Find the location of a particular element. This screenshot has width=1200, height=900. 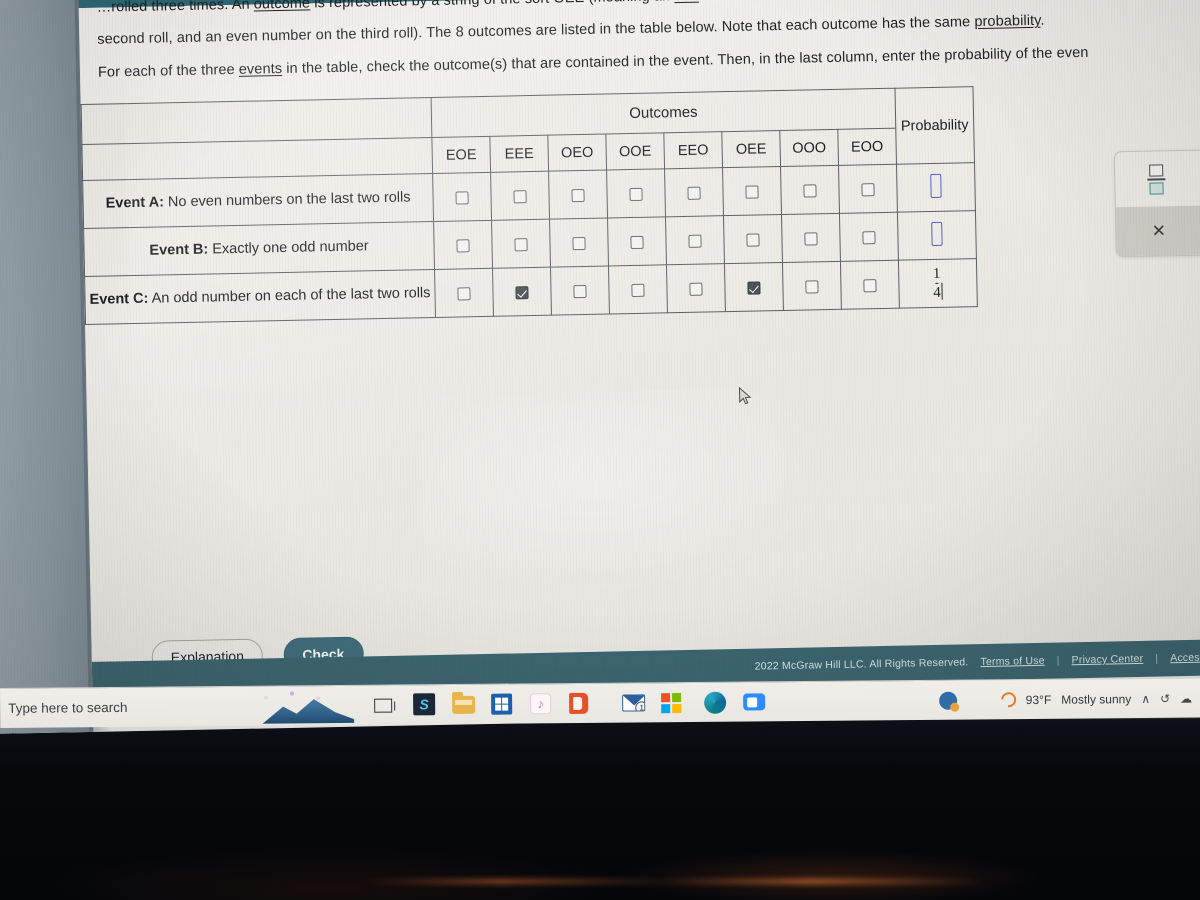

close-icon: ✕ is located at coordinates (1158, 232).